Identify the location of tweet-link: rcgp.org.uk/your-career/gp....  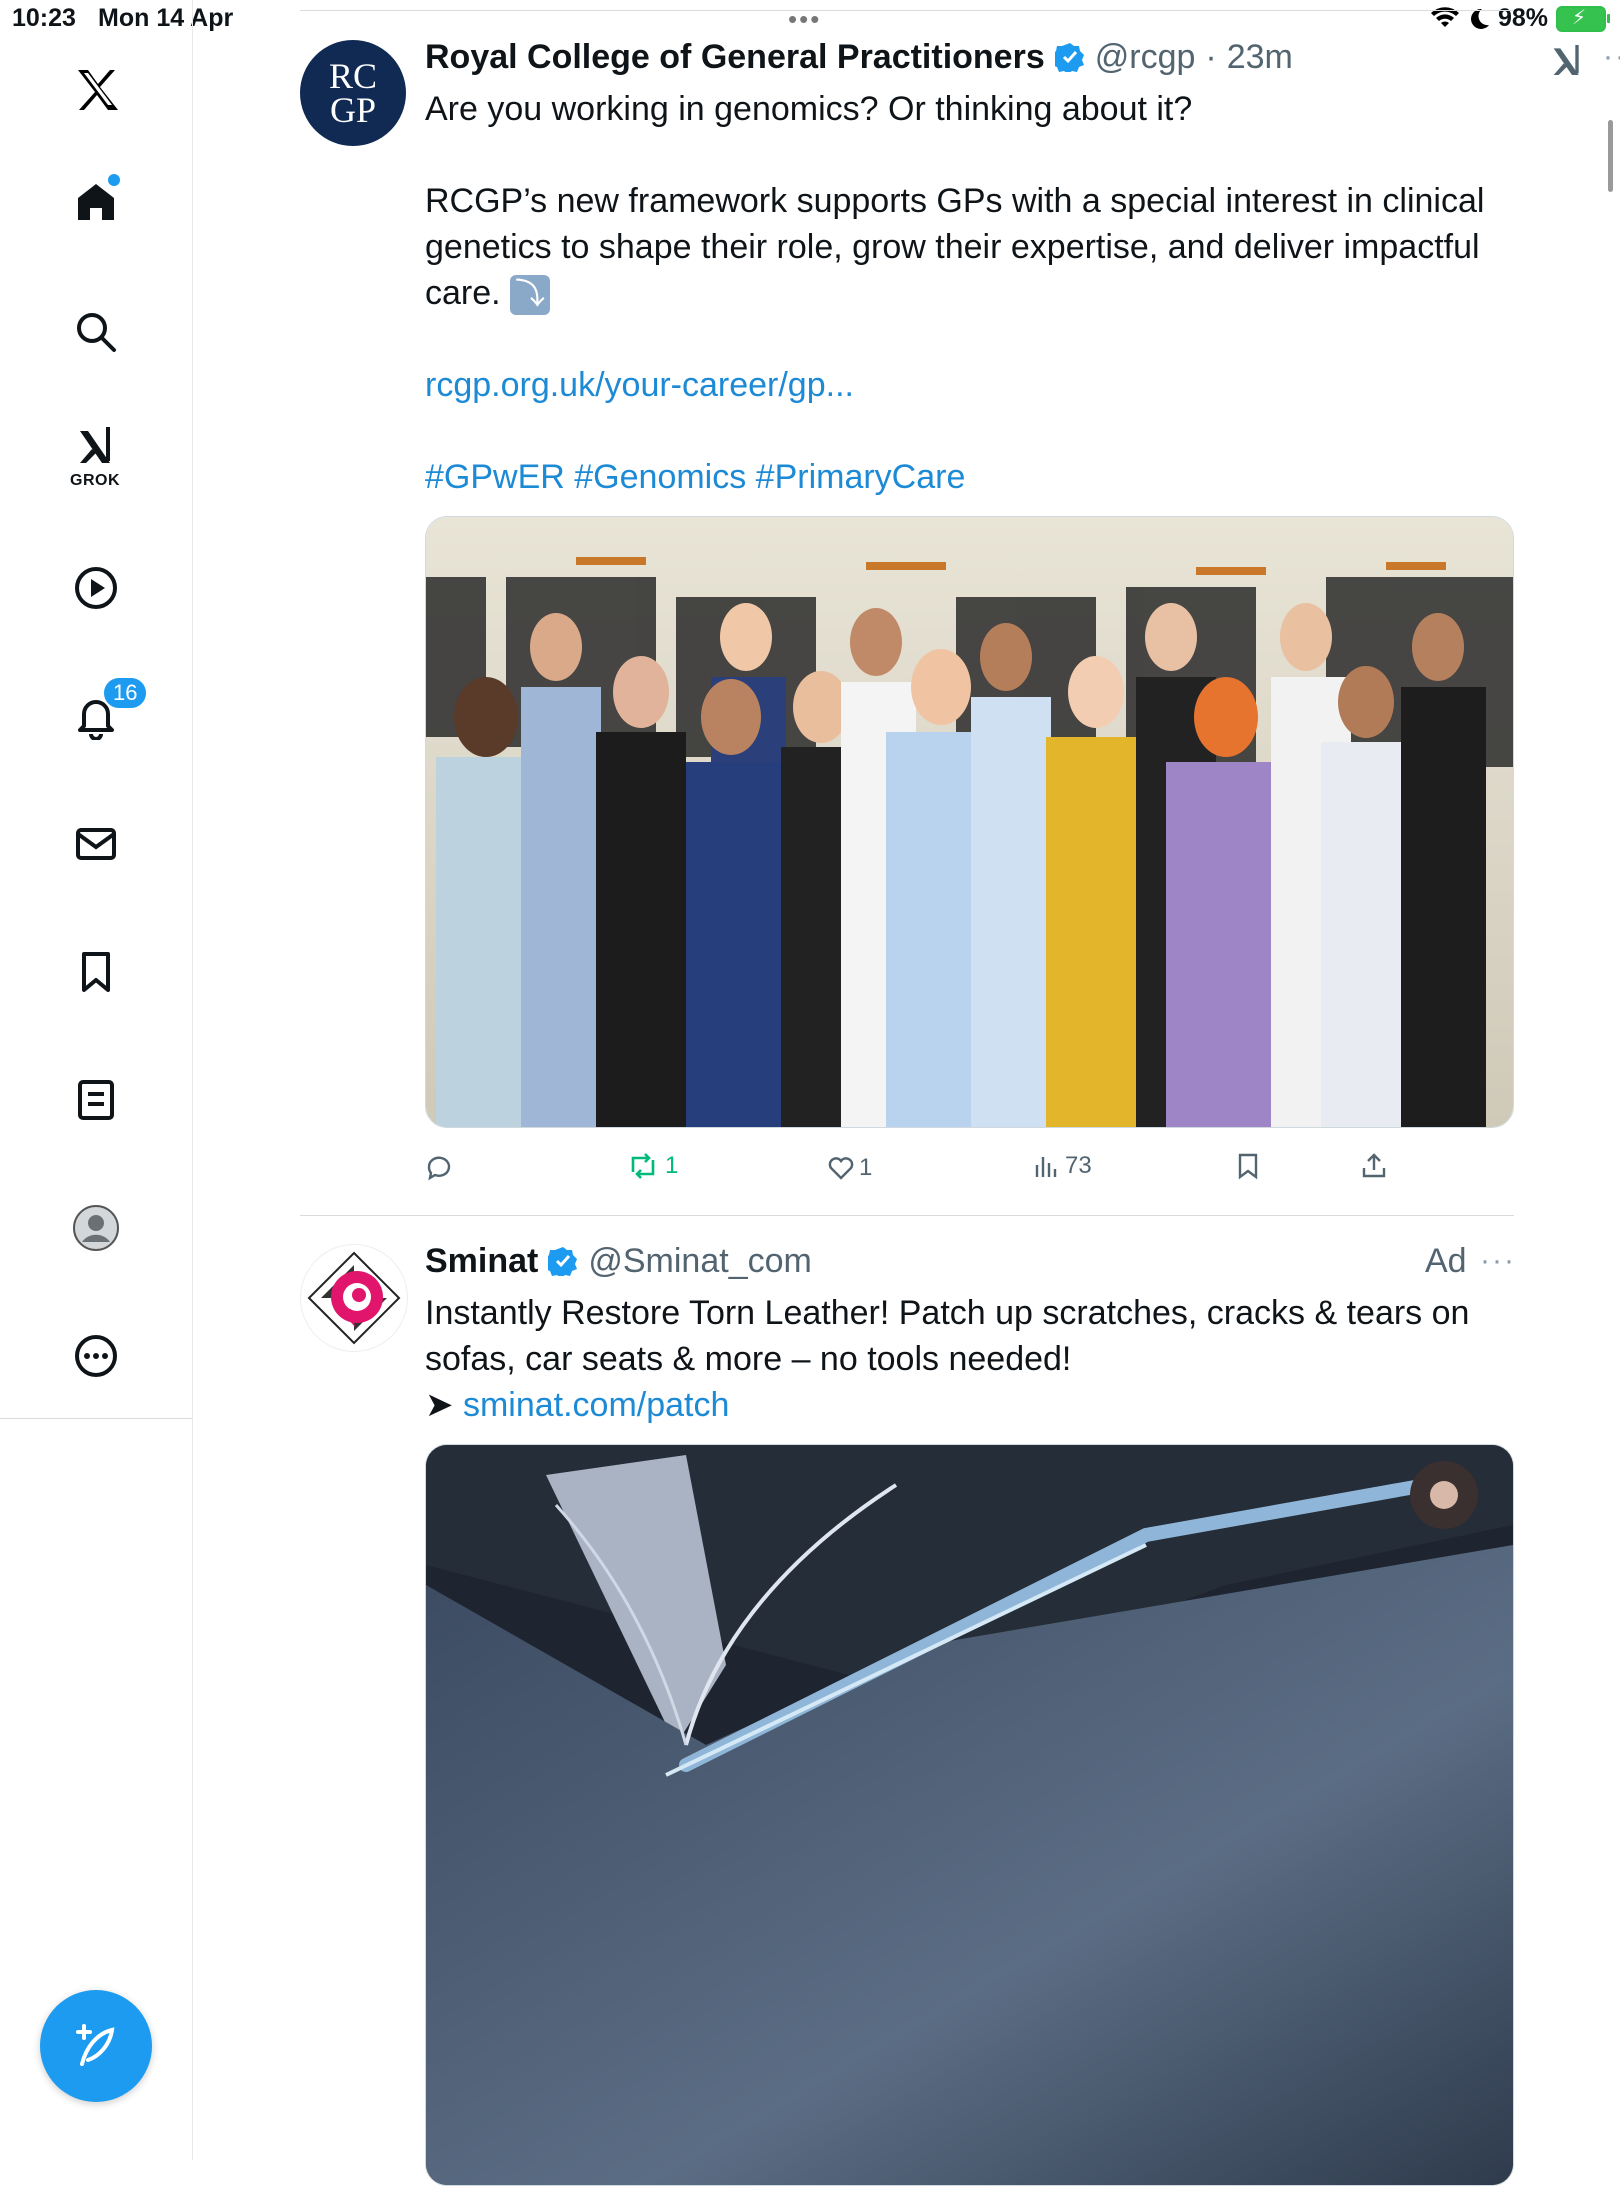
(969, 385).